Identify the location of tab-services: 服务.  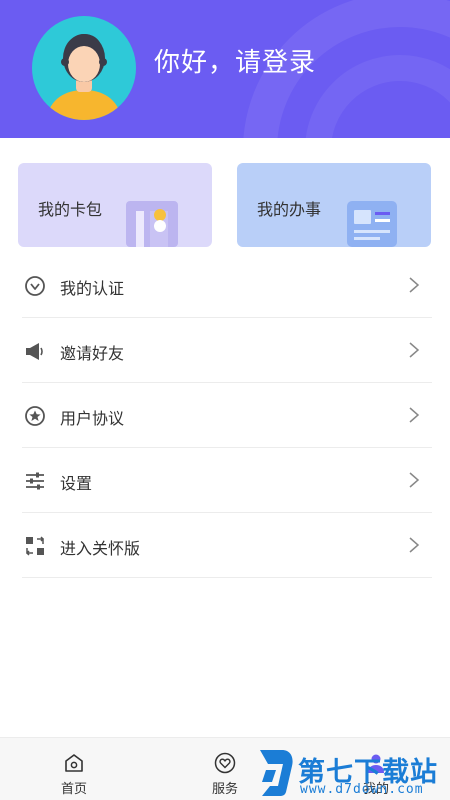
(225, 769).